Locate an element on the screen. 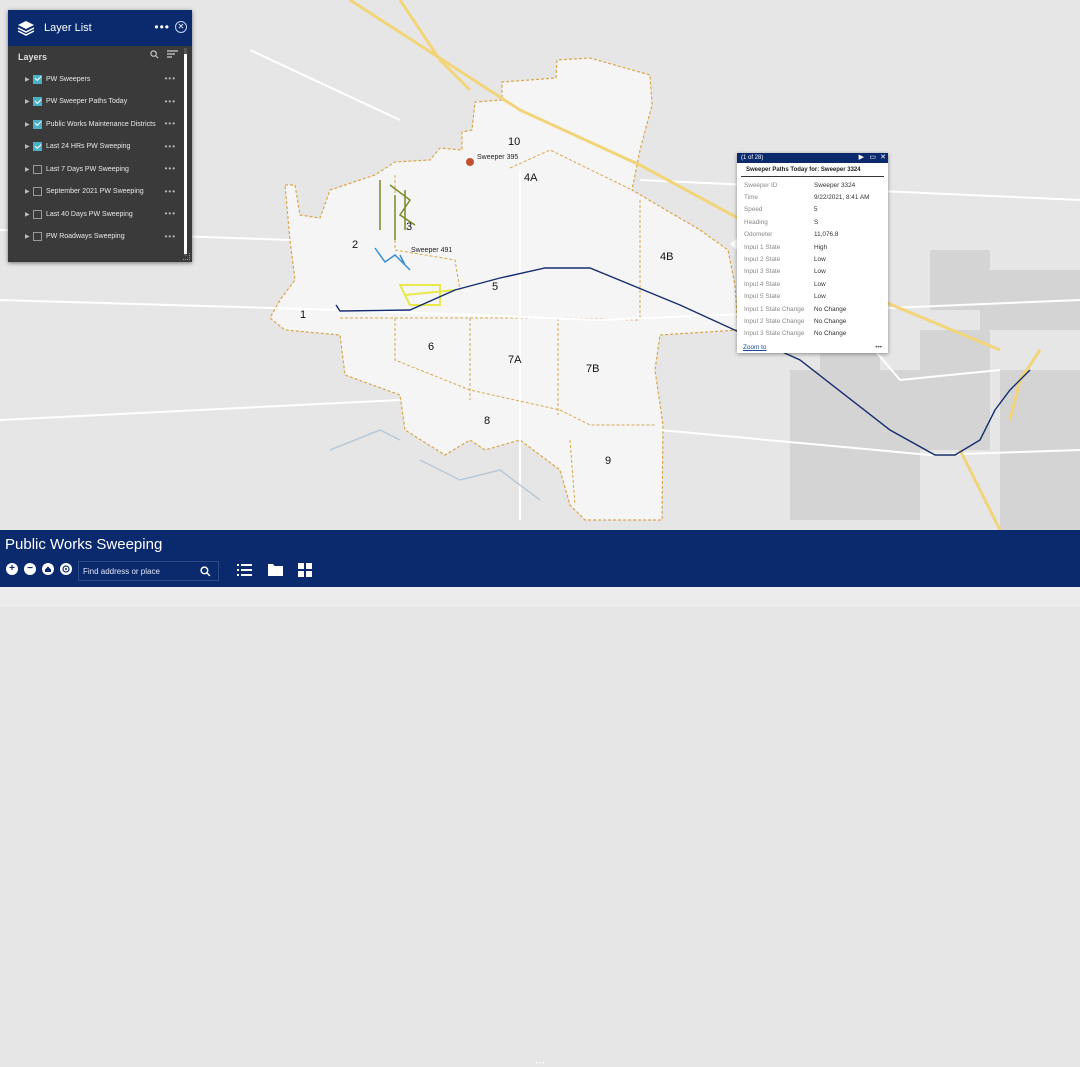 The image size is (1080, 1067). district-label: 6 is located at coordinates (431, 347).